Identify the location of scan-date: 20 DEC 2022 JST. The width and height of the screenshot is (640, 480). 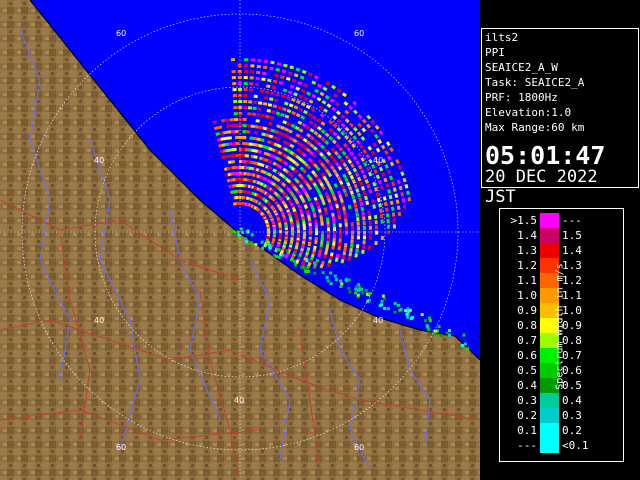
(541, 187).